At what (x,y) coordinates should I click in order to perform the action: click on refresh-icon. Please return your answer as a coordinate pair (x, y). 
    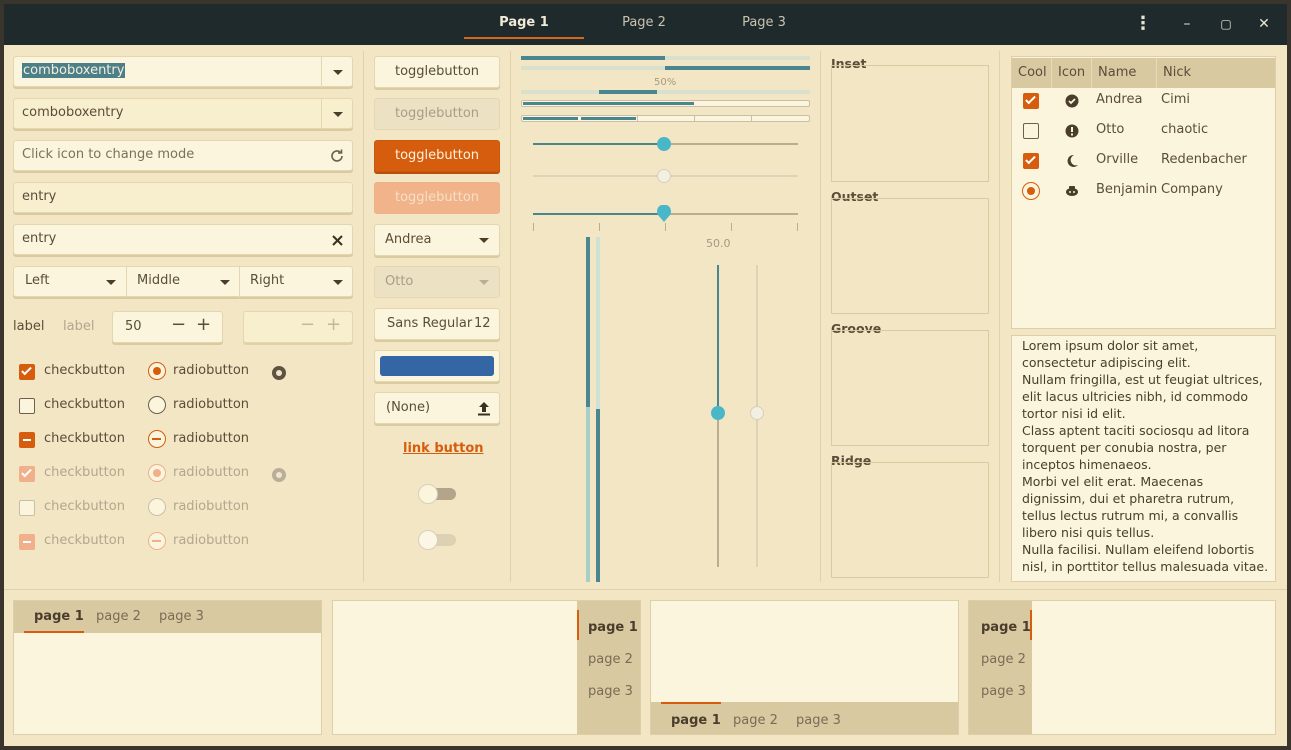
    Looking at the image, I should click on (337, 156).